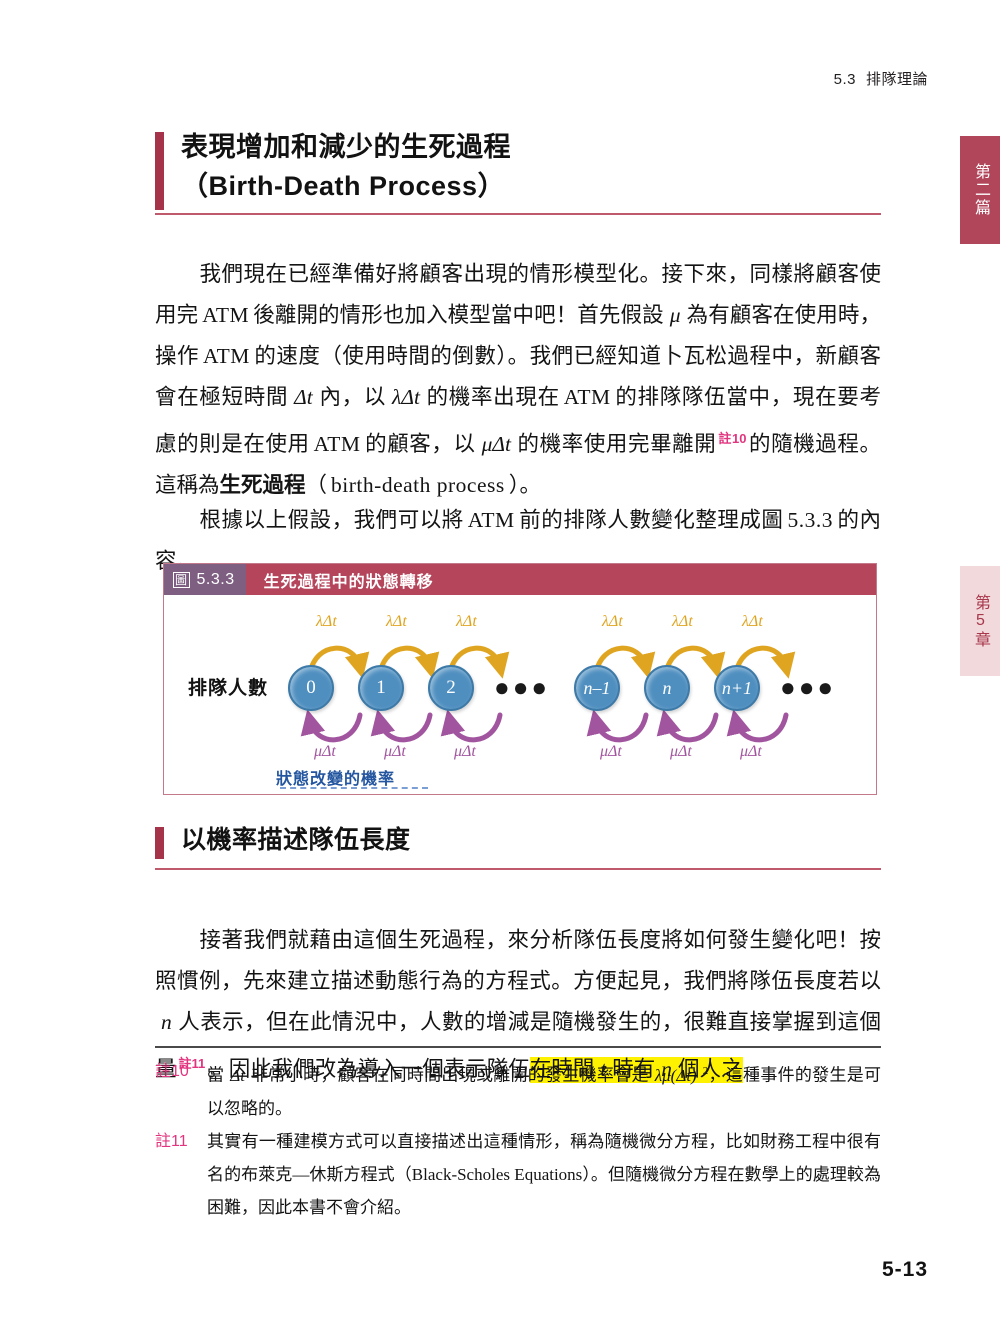  I want to click on running-header: 5.3 排隊理論, so click(881, 78).